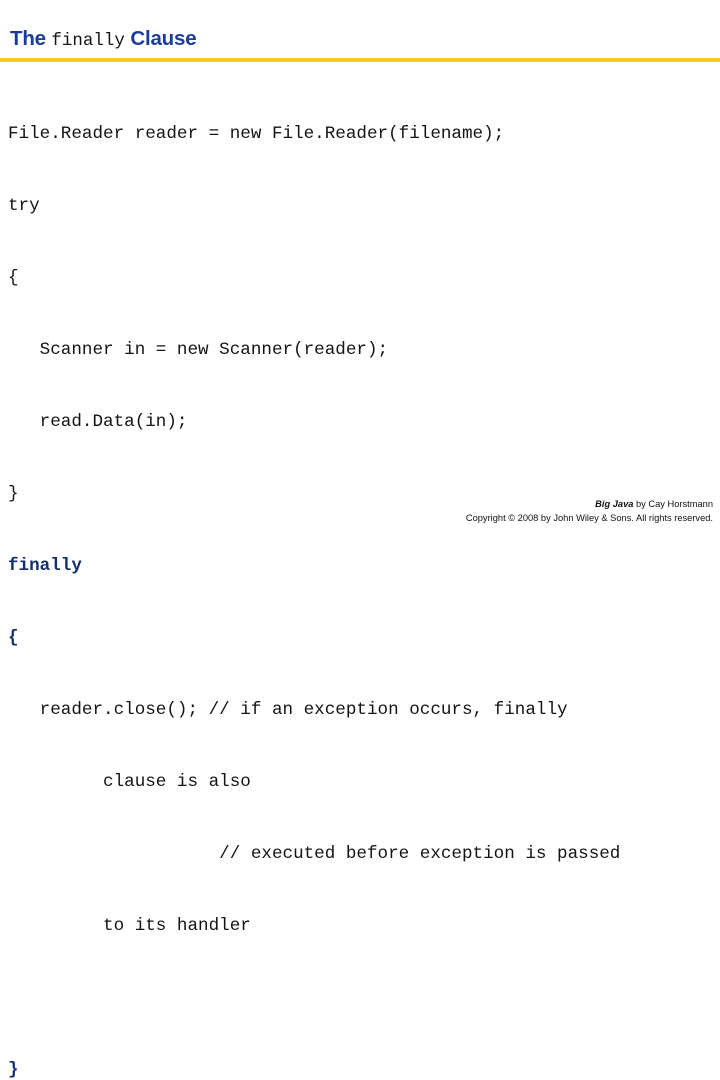 The width and height of the screenshot is (720, 1080). What do you see at coordinates (198, 350) in the screenshot?
I see `code-line: Scanner in = new Scanner(reader);` at bounding box center [198, 350].